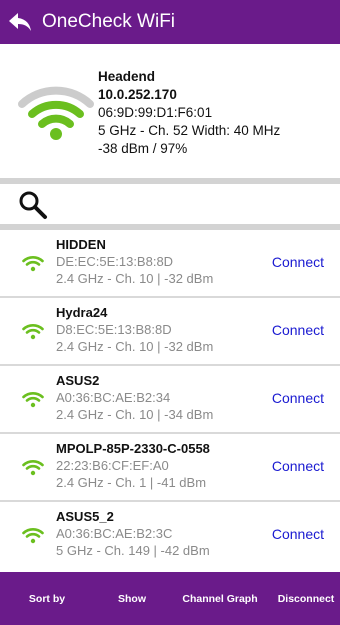  Describe the element at coordinates (114, 533) in the screenshot. I see `network-mac: A0:36:BC:AE:B2:3C` at that location.